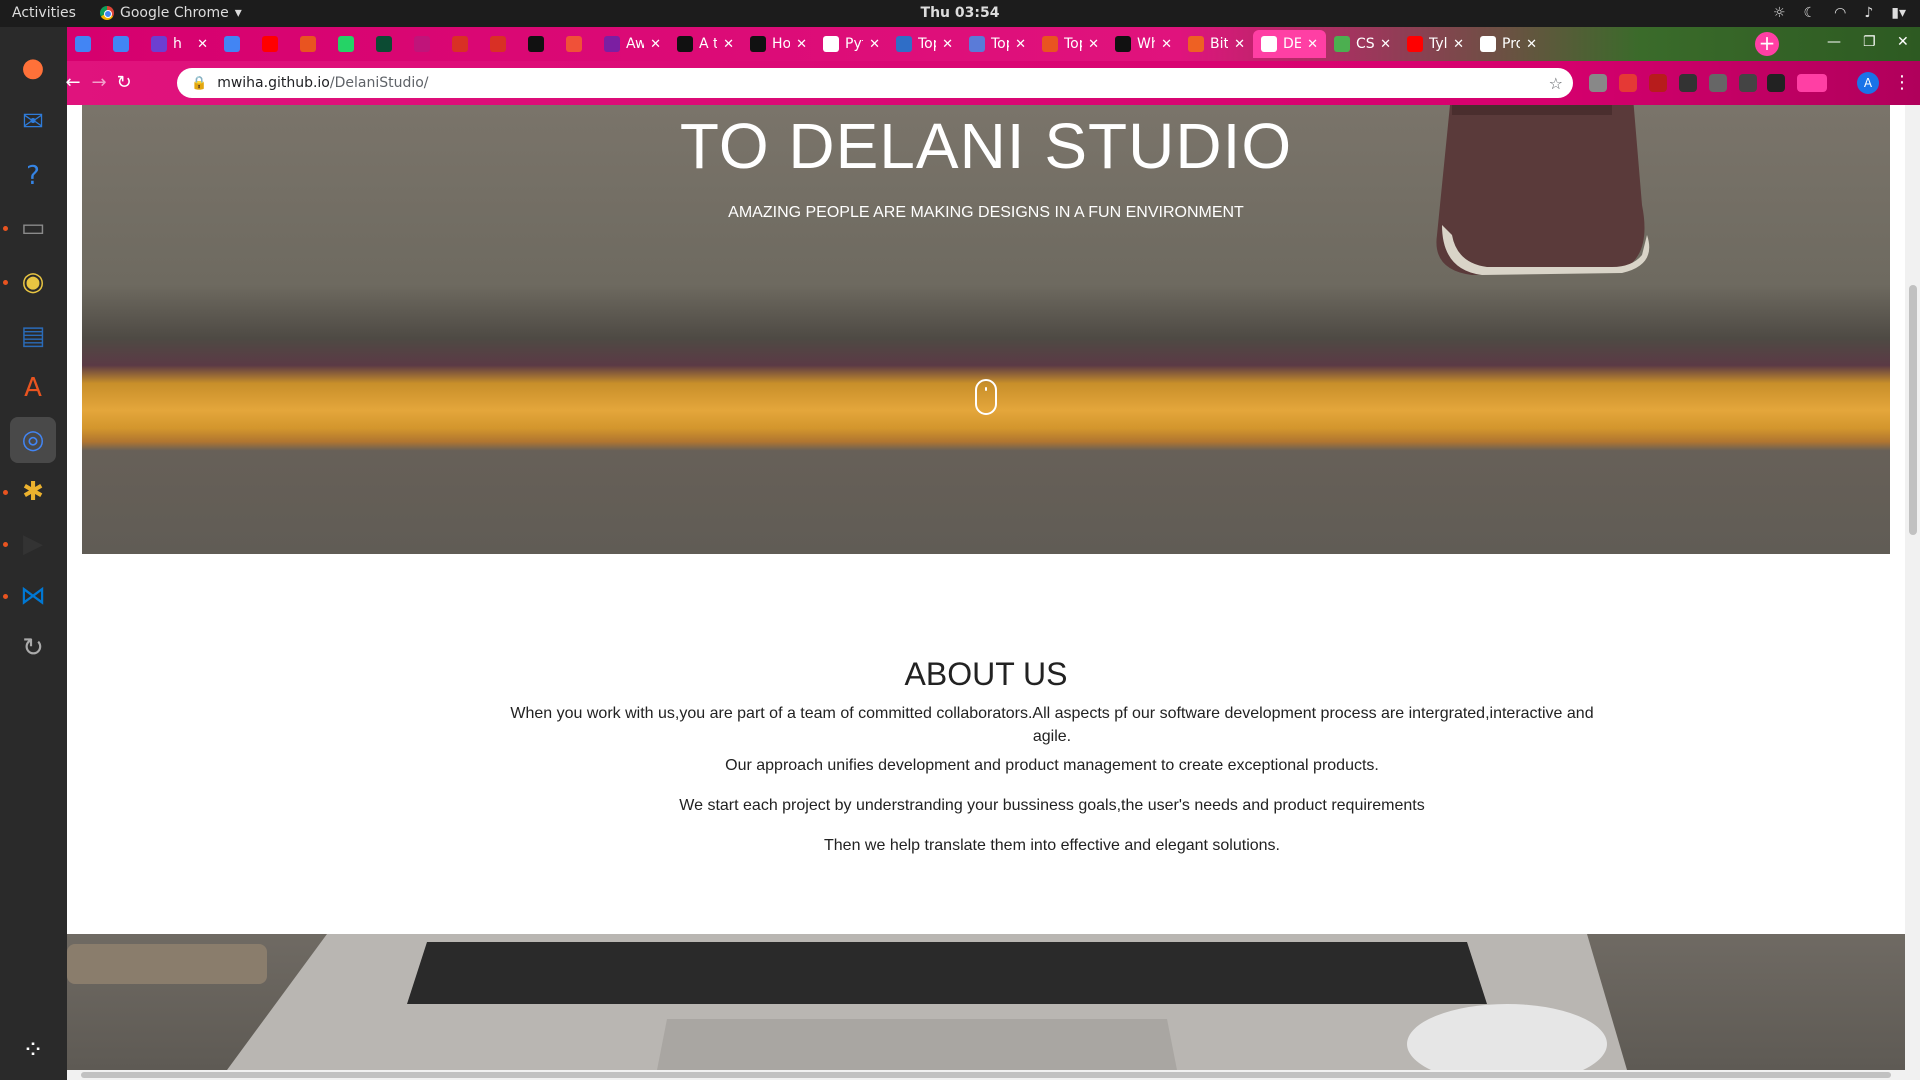  Describe the element at coordinates (986, 1075) in the screenshot. I see `horizontal-scrollbar-thumb` at that location.